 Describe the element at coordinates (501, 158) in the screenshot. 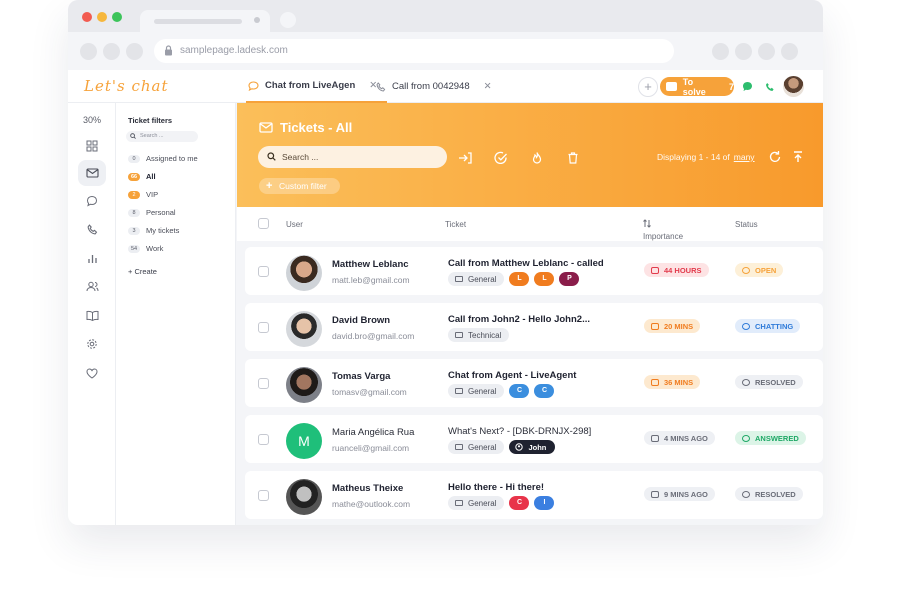

I see `resolve-icon` at that location.